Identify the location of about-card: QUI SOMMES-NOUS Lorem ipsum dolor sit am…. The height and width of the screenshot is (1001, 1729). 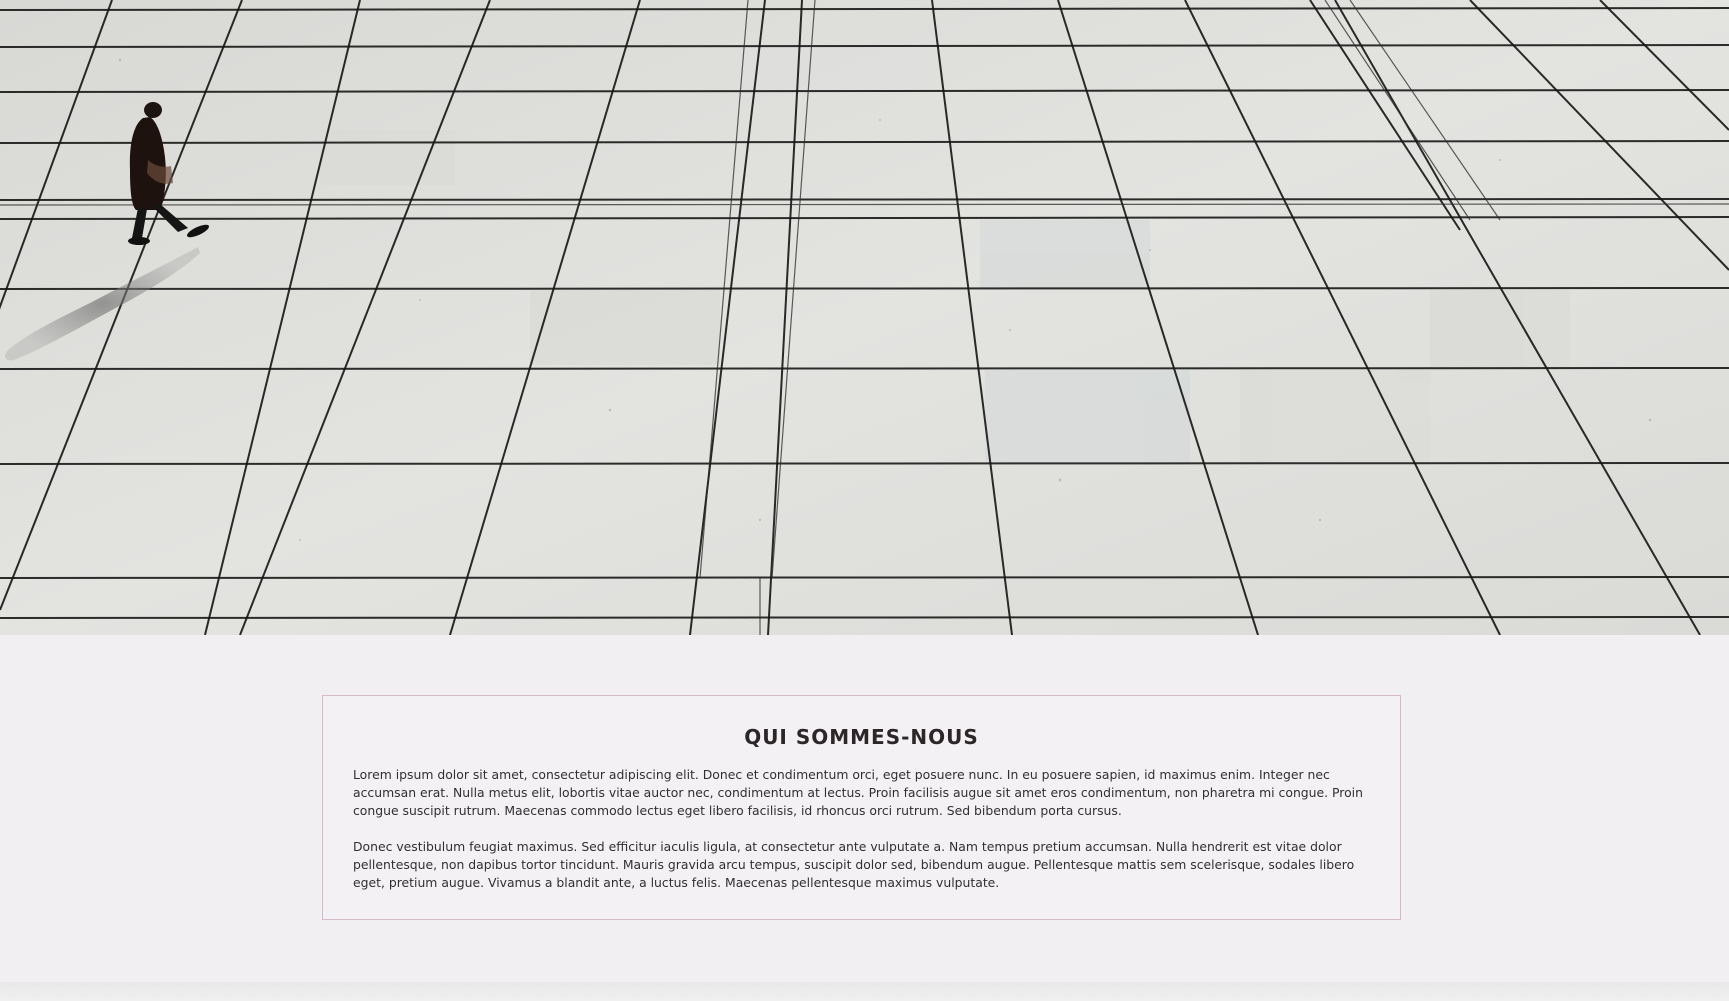
(861, 807).